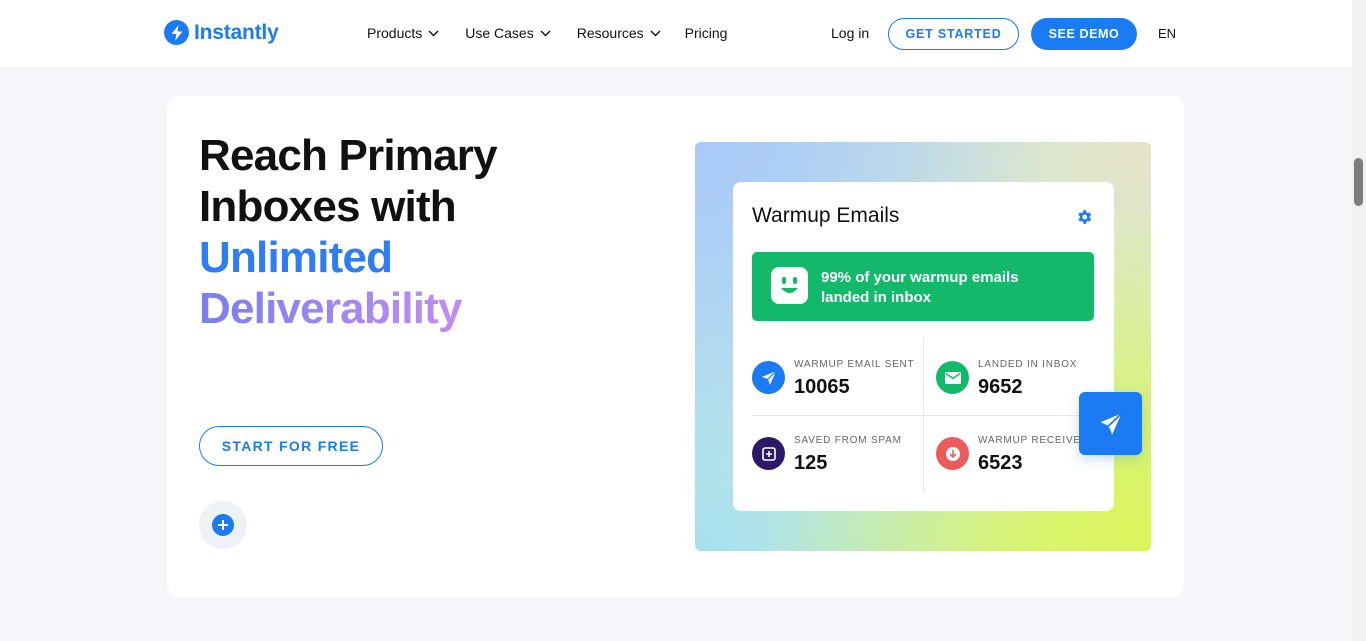 The height and width of the screenshot is (641, 1366). I want to click on stat-label-spam: SAVED FROM SPAM, so click(848, 440).